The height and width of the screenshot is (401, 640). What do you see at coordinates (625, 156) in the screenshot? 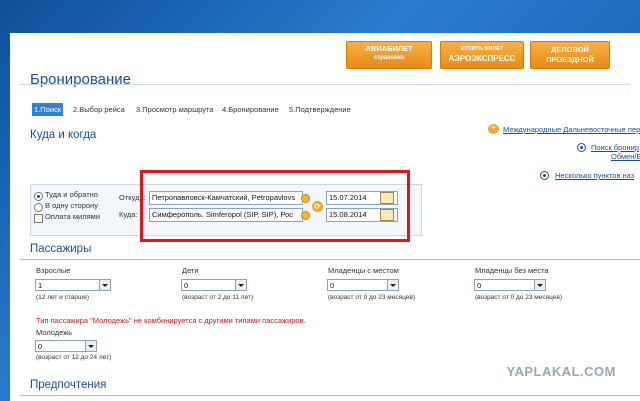
I see `exchange-link: Обмен/Е` at bounding box center [625, 156].